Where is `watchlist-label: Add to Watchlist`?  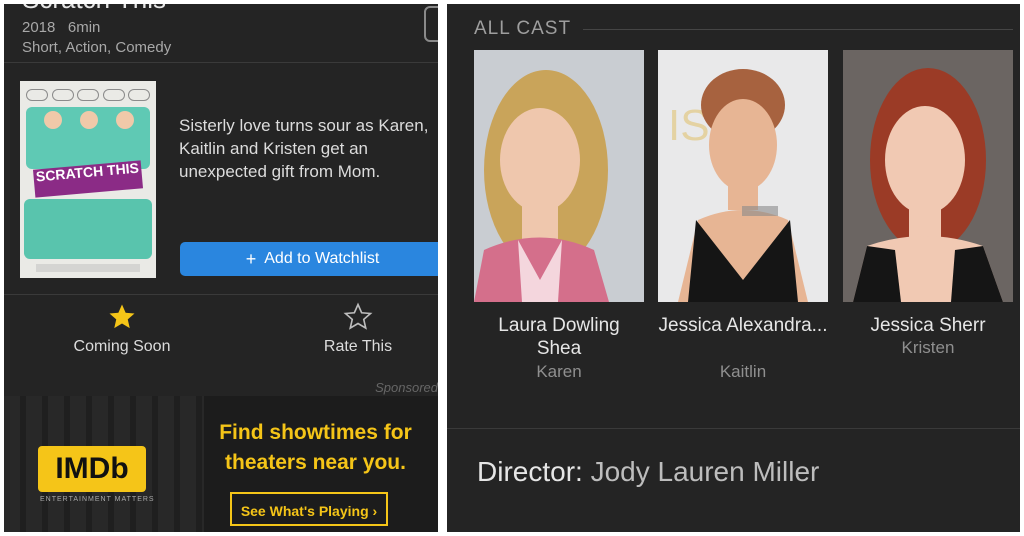 watchlist-label: Add to Watchlist is located at coordinates (322, 258).